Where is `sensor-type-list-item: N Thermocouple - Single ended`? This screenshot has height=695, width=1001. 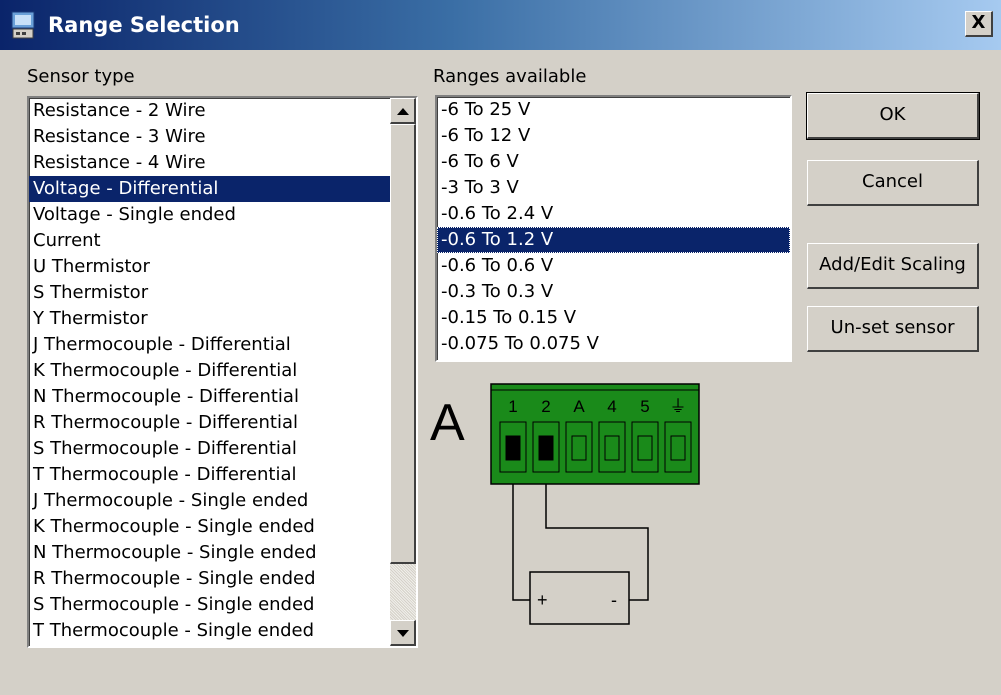 sensor-type-list-item: N Thermocouple - Single ended is located at coordinates (209, 553).